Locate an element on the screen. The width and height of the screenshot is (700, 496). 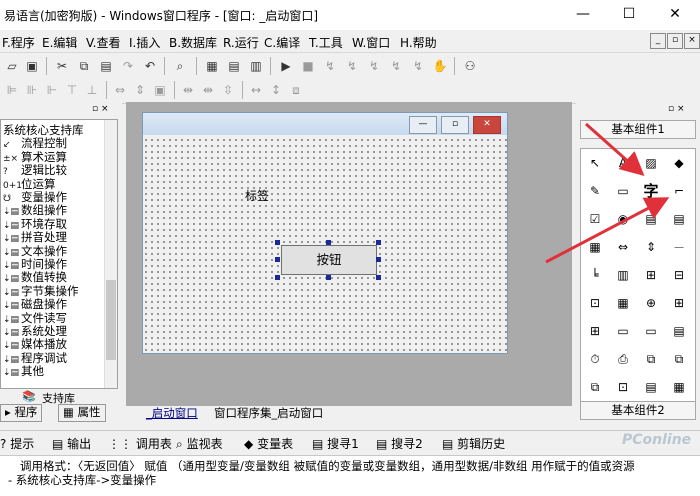
component-tool: ▨ is located at coordinates (651, 163).